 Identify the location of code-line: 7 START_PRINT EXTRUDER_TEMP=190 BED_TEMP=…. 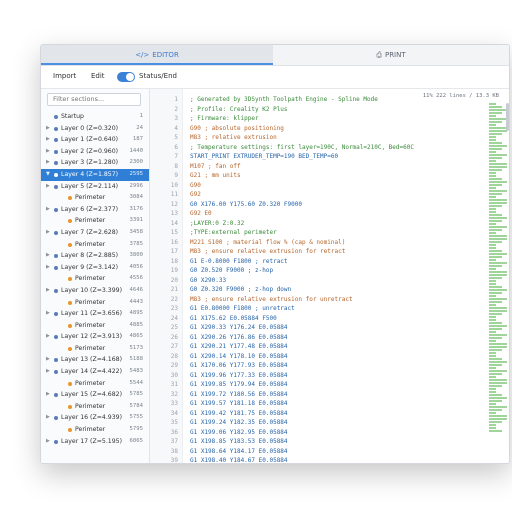
(315, 157).